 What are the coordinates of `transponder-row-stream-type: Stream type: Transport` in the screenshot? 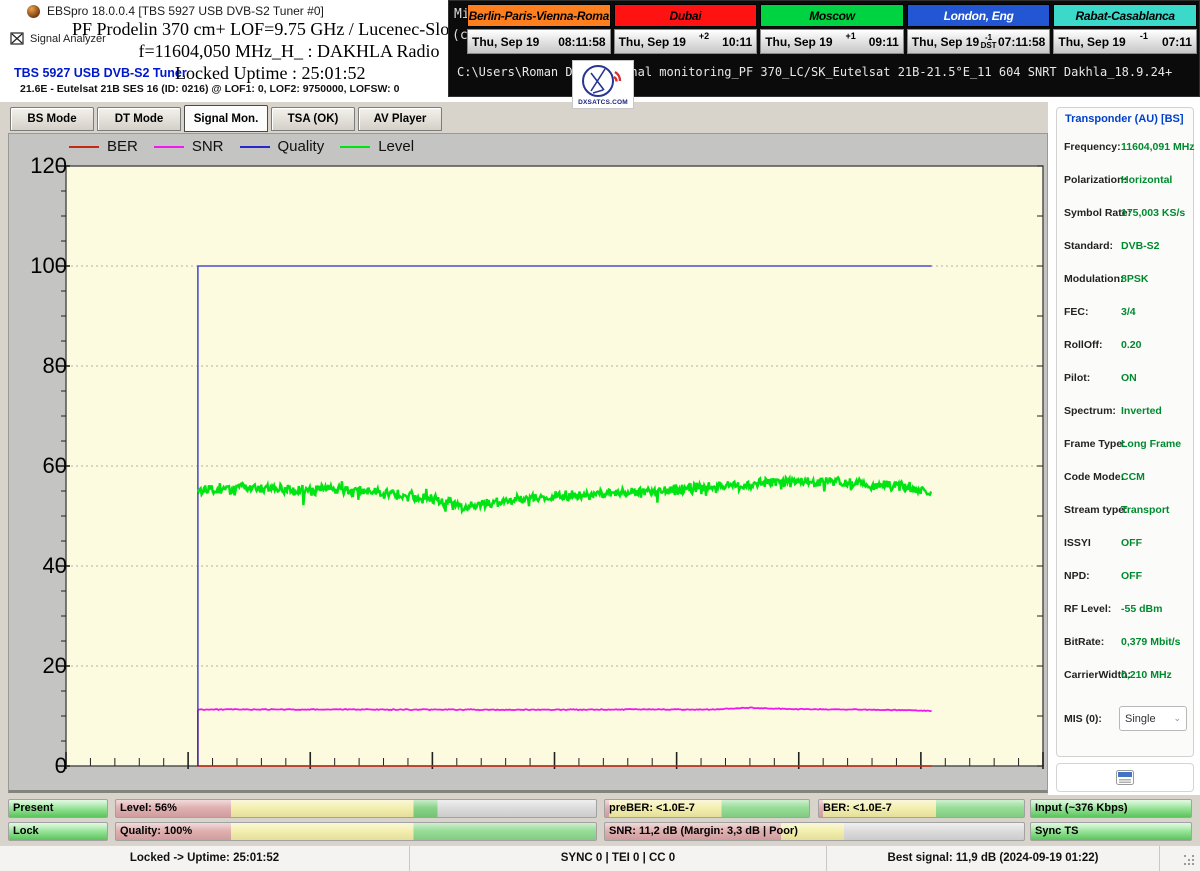 It's located at (1127, 511).